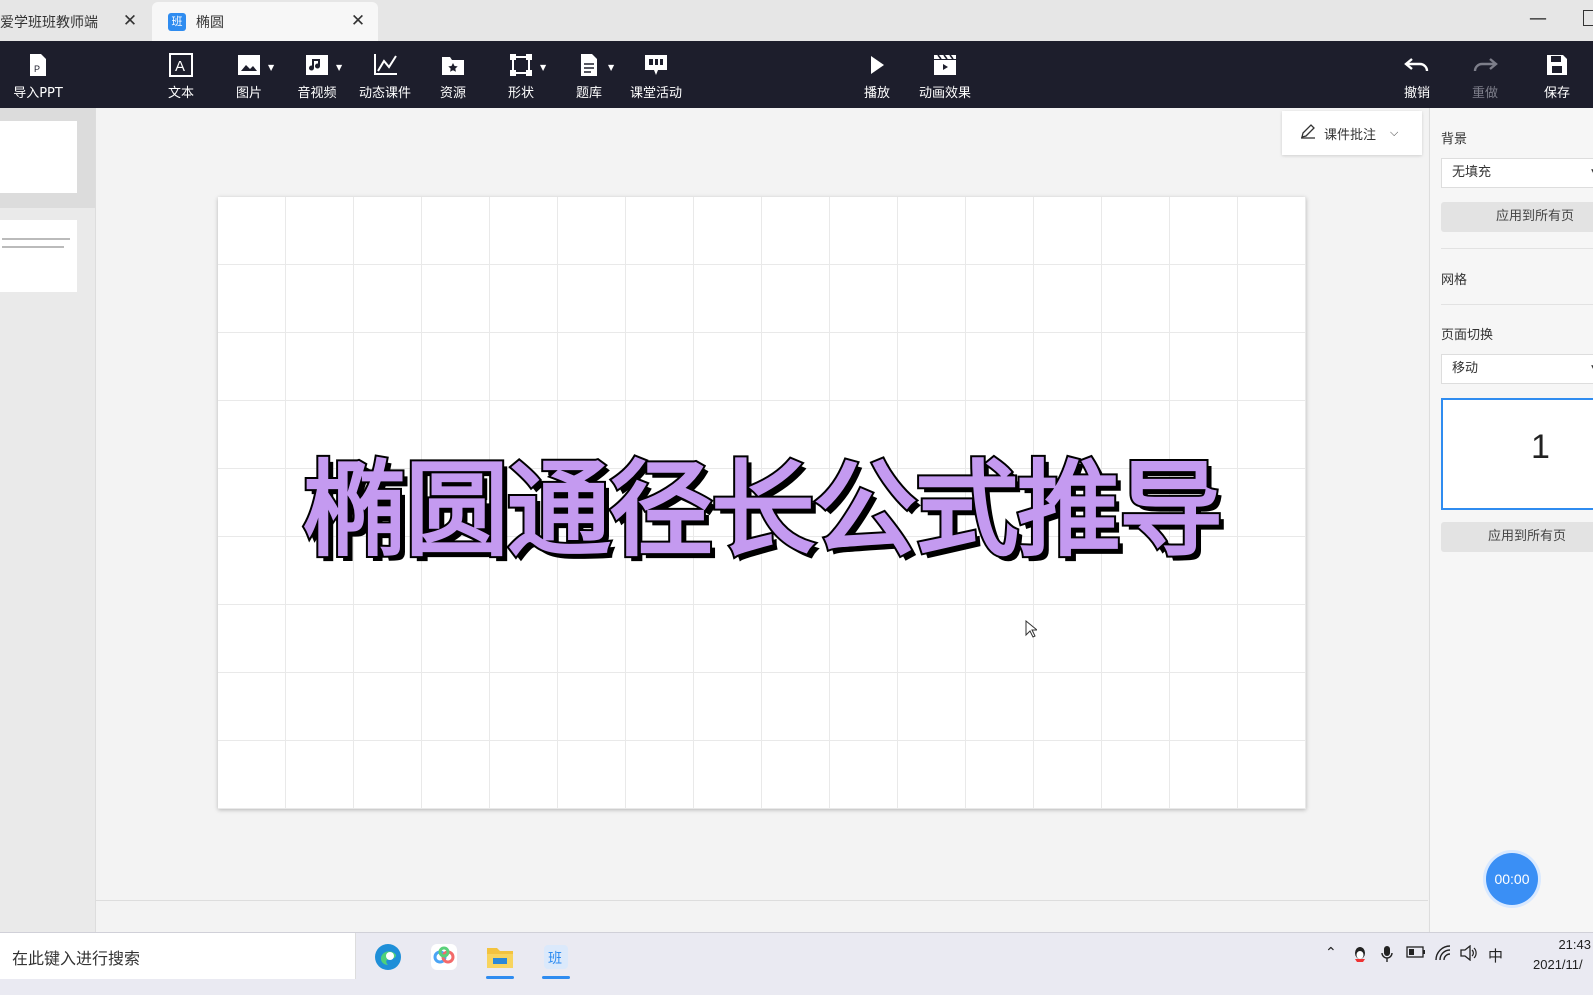 This screenshot has width=1593, height=995. What do you see at coordinates (1465, 368) in the screenshot?
I see `transition-value: 移动` at bounding box center [1465, 368].